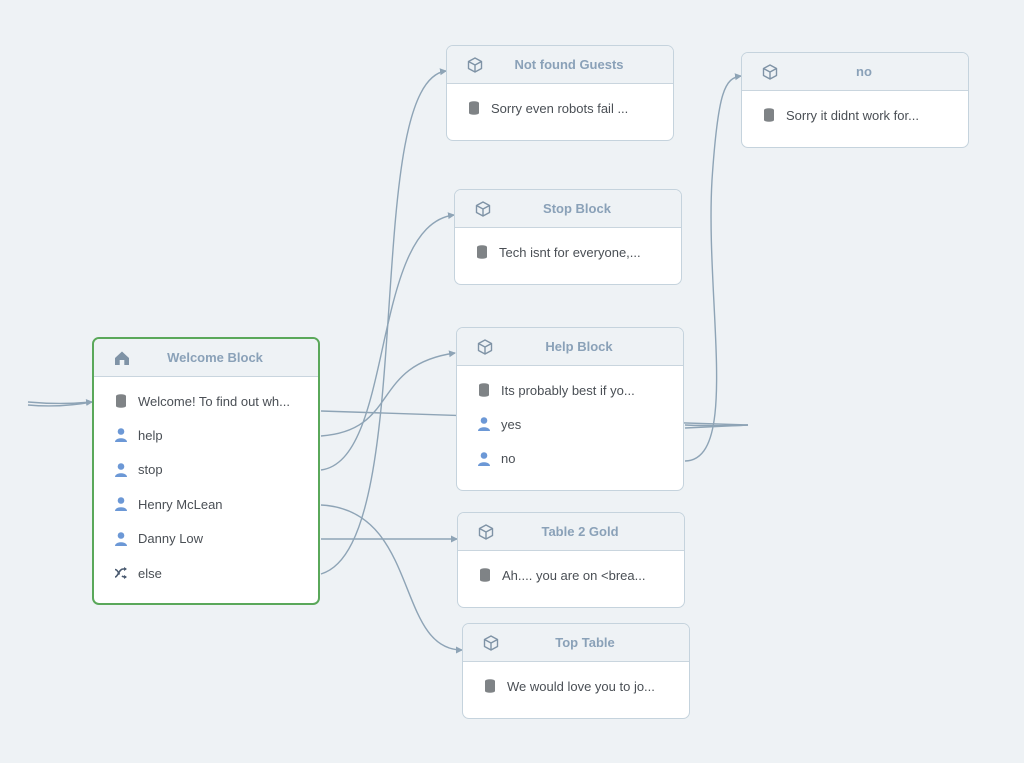  I want to click on user-reply-row-no: no, so click(570, 459).